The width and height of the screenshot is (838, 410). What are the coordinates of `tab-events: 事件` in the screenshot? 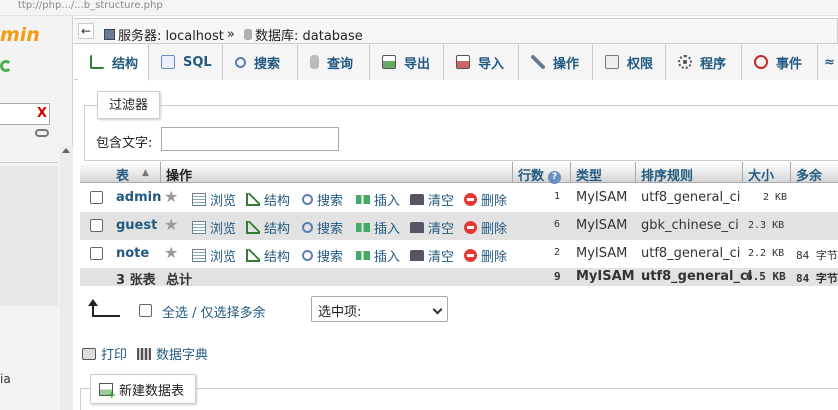 It's located at (780, 62).